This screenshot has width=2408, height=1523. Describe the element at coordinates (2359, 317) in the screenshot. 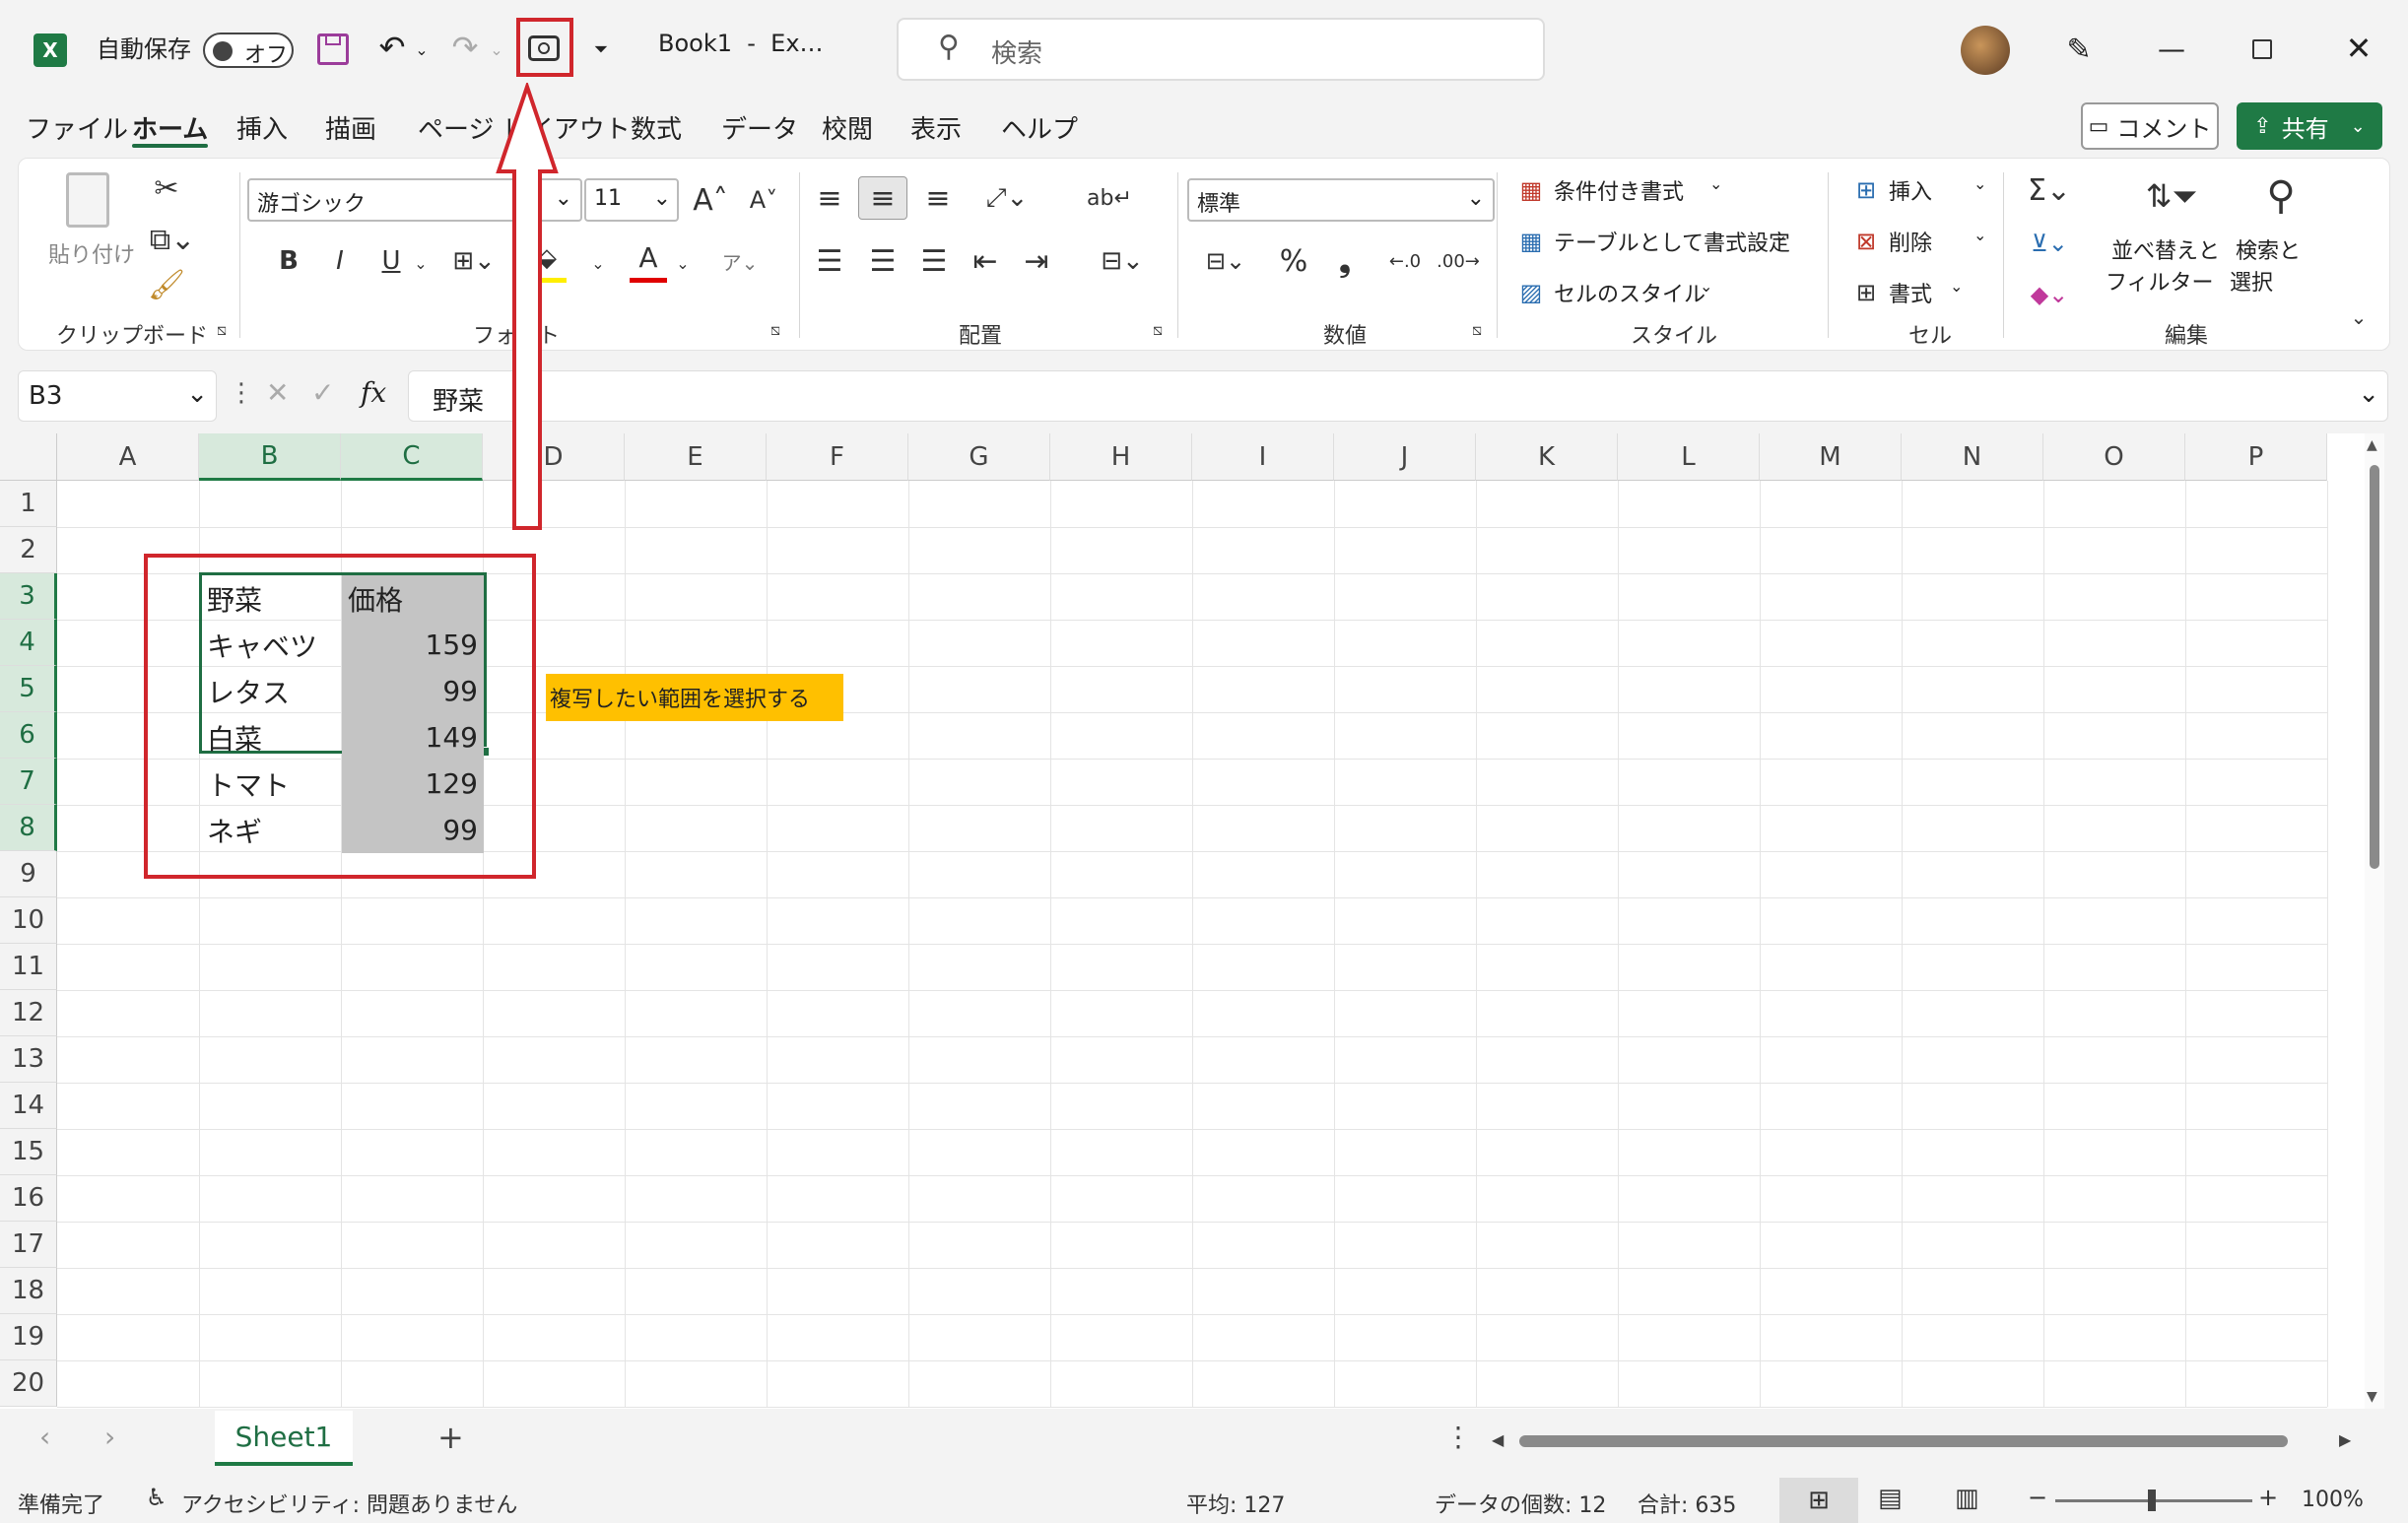

I see `collapse-ribbon-icon: ⌄` at that location.